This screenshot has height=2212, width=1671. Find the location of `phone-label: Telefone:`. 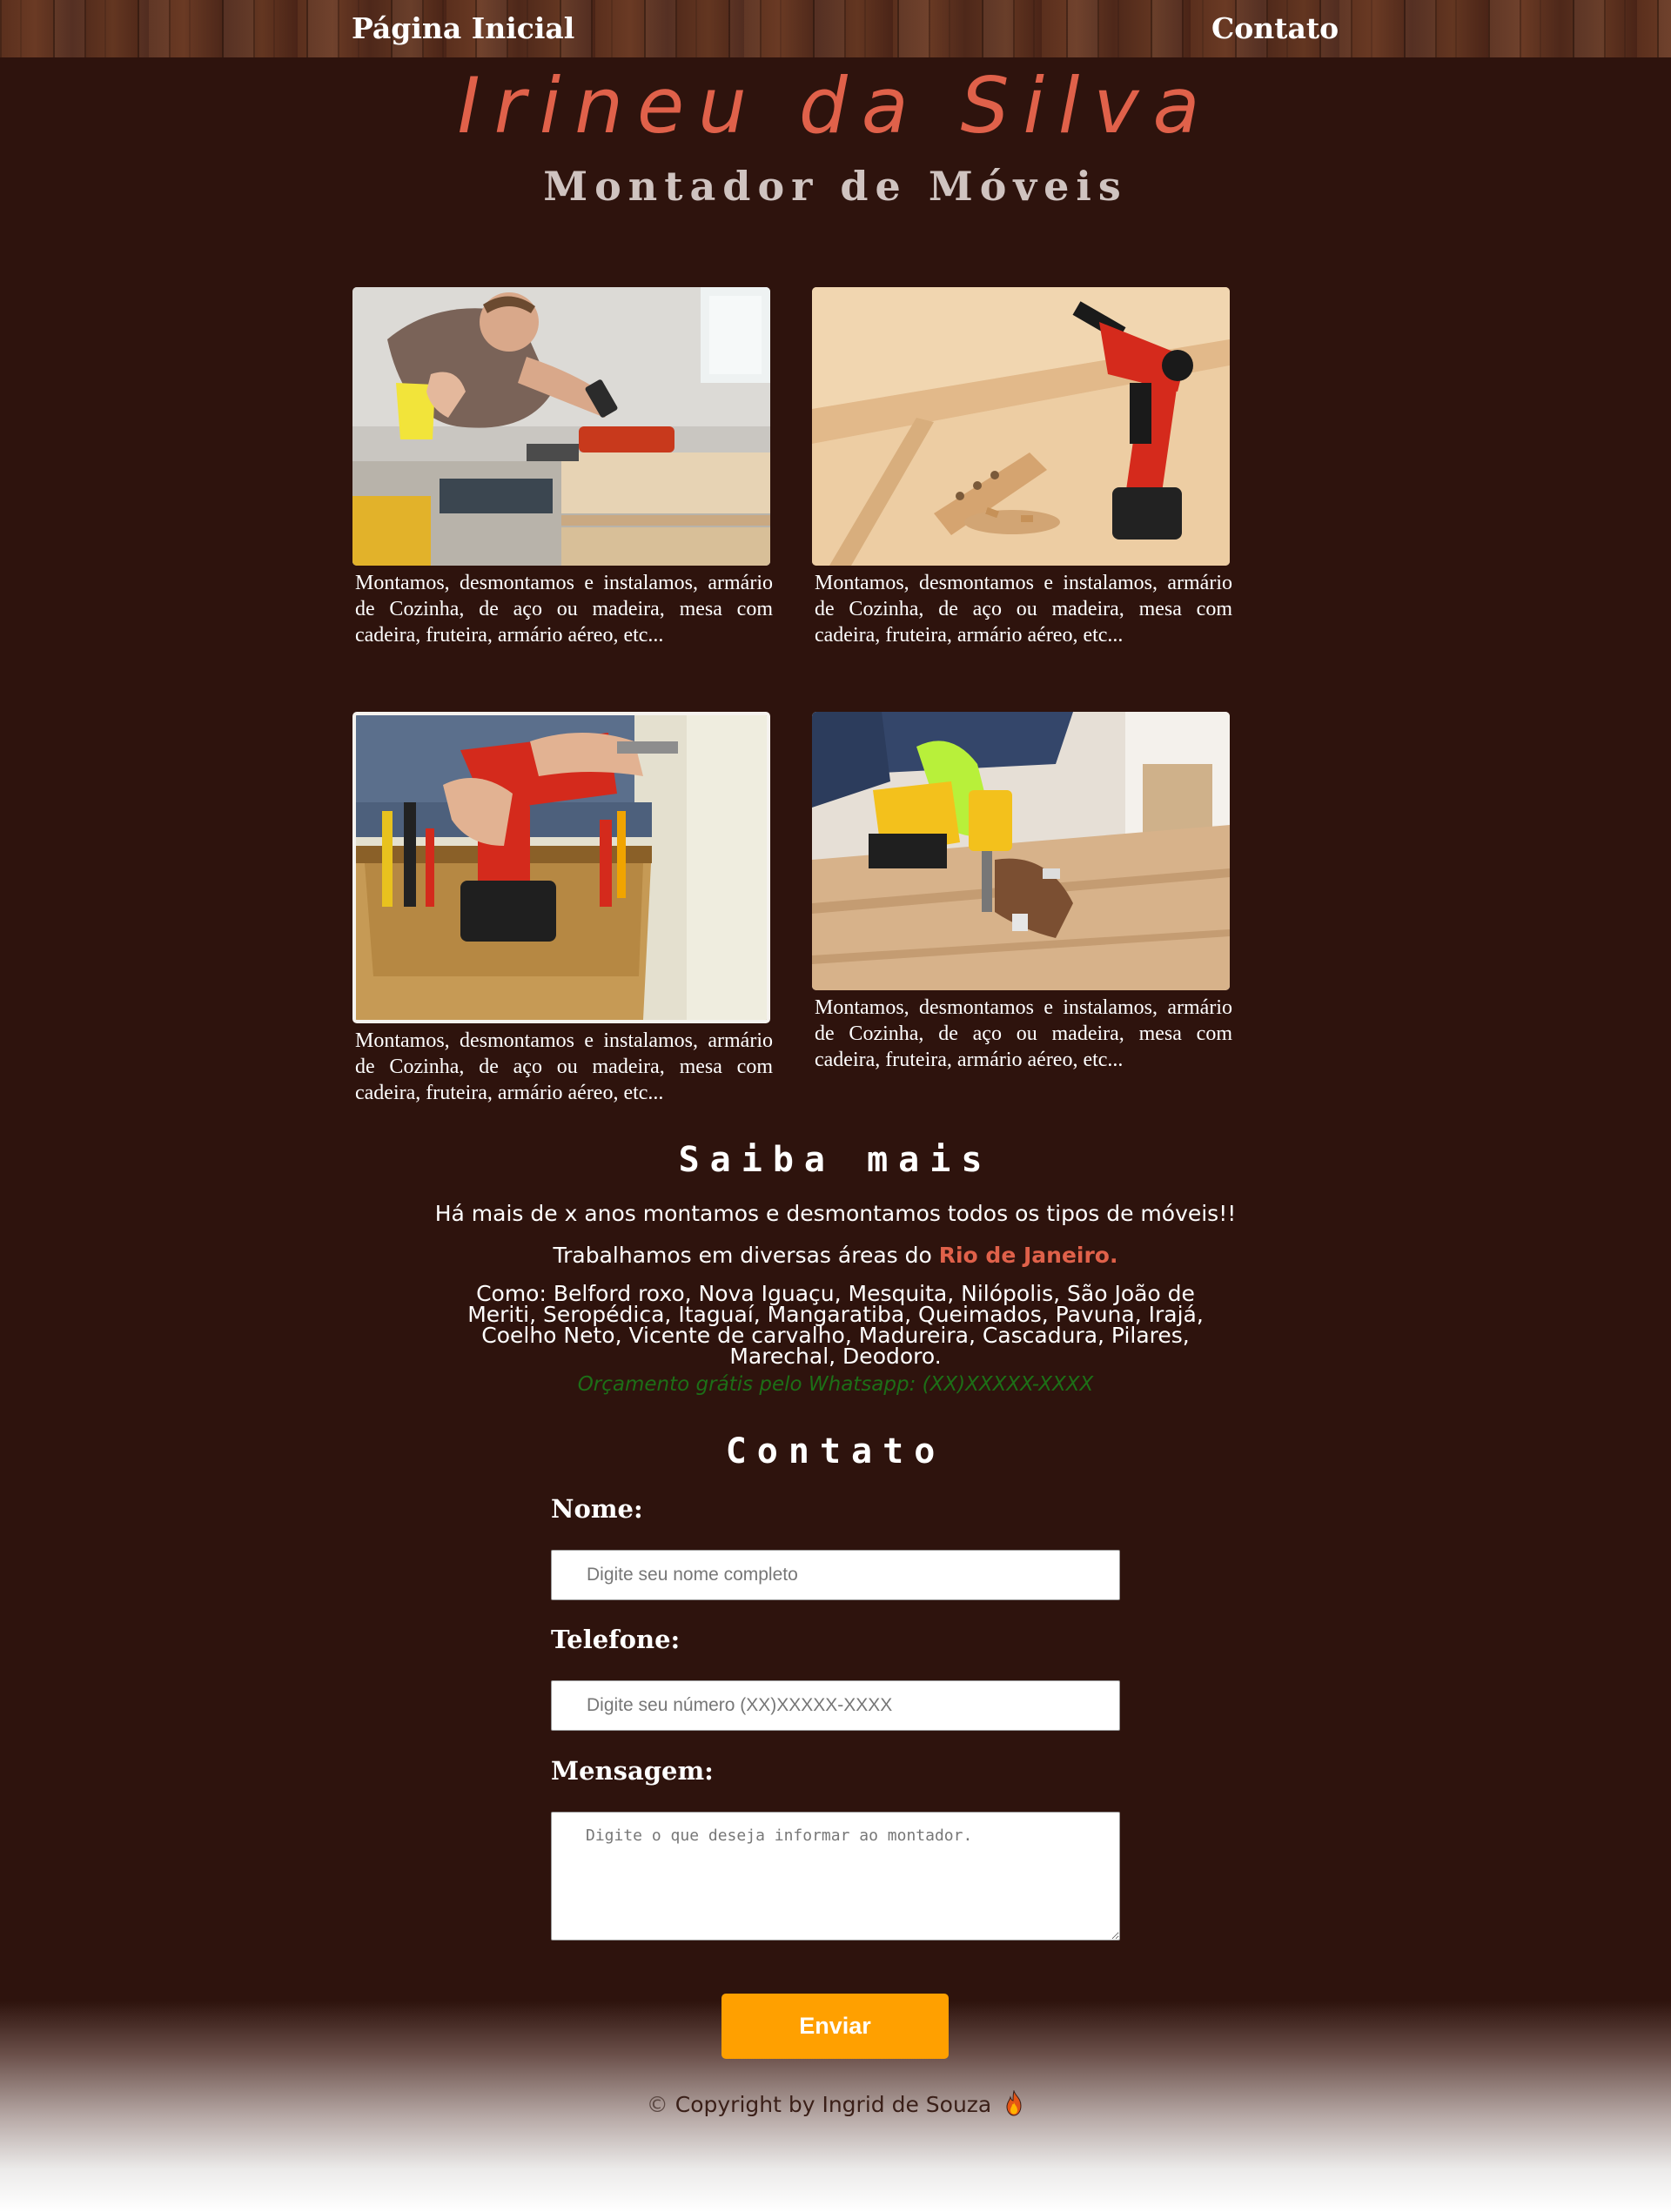

phone-label: Telefone: is located at coordinates (616, 1640).